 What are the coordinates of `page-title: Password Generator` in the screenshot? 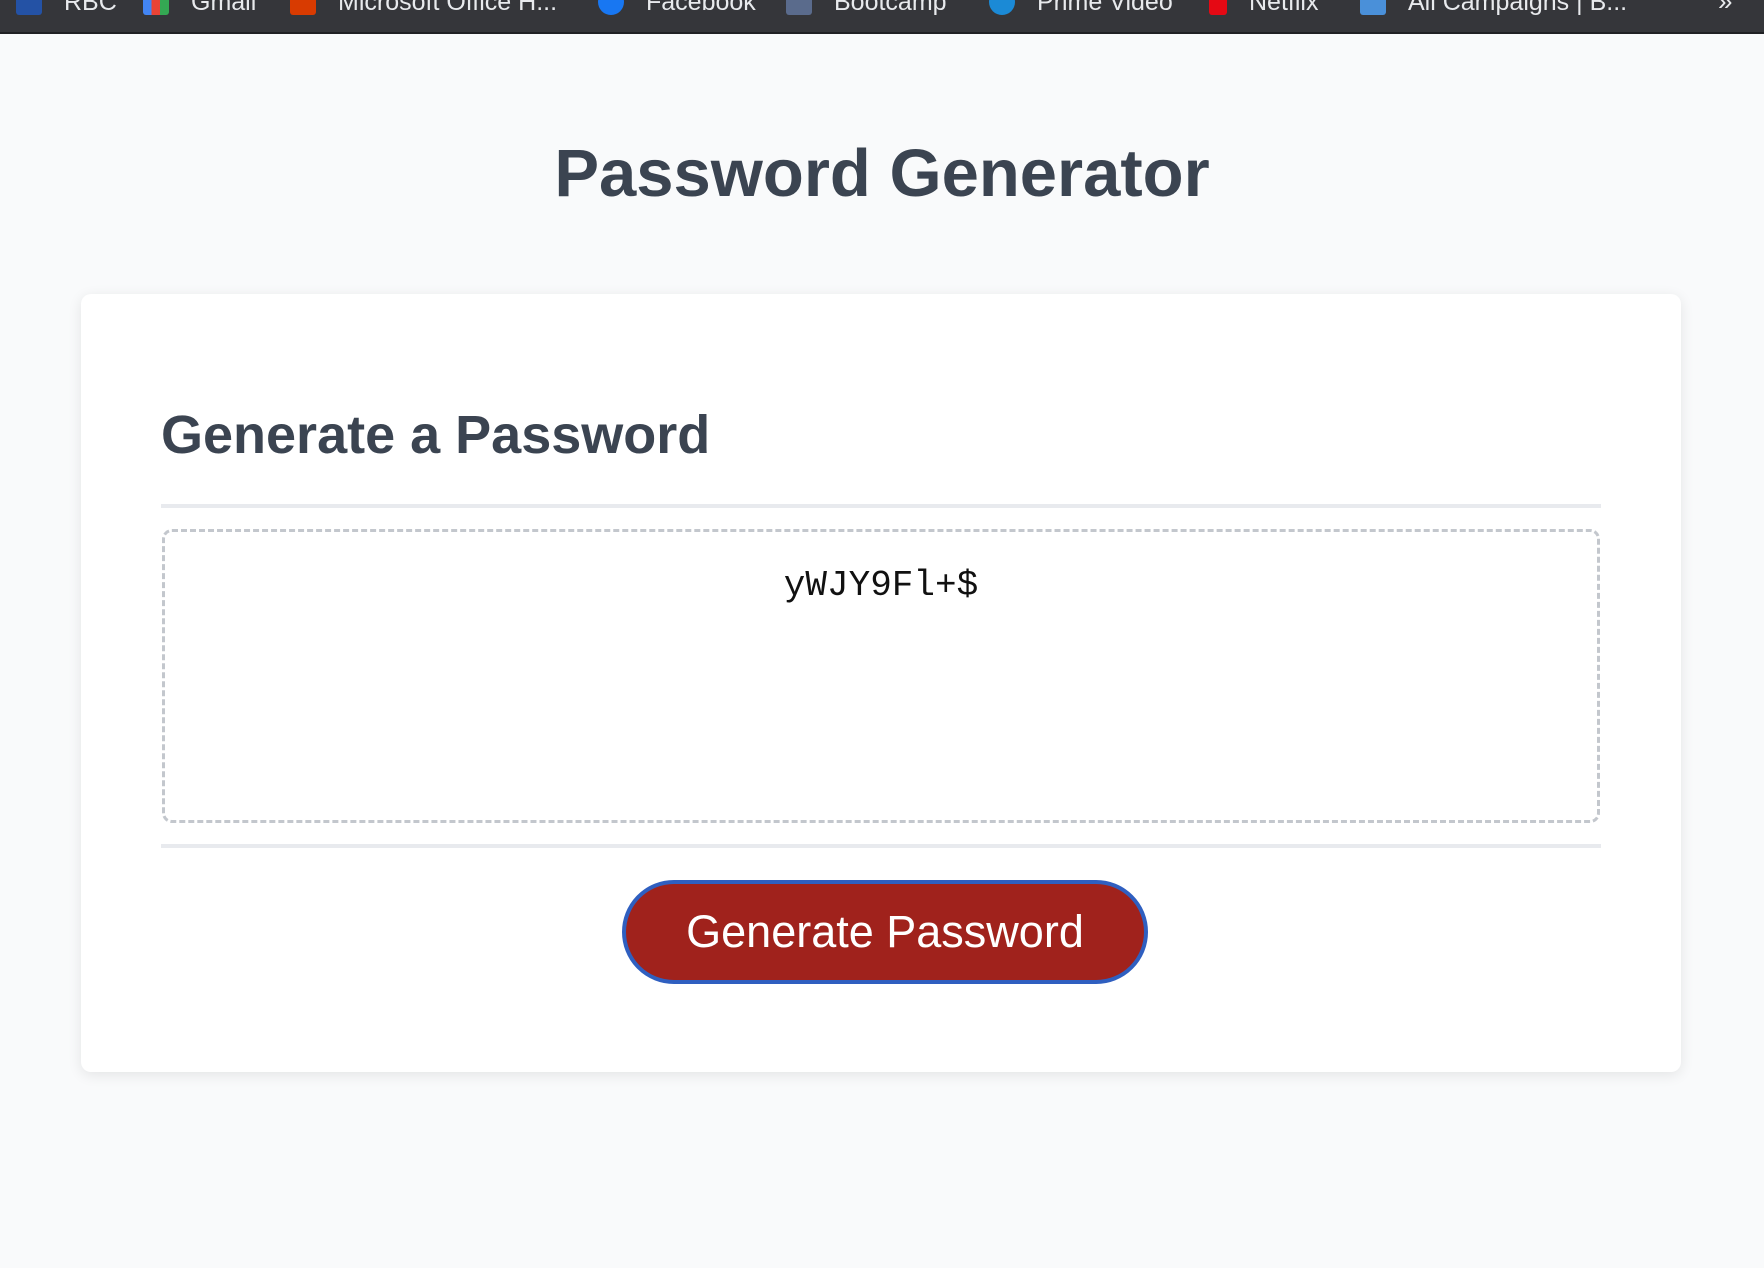 It's located at (882, 173).